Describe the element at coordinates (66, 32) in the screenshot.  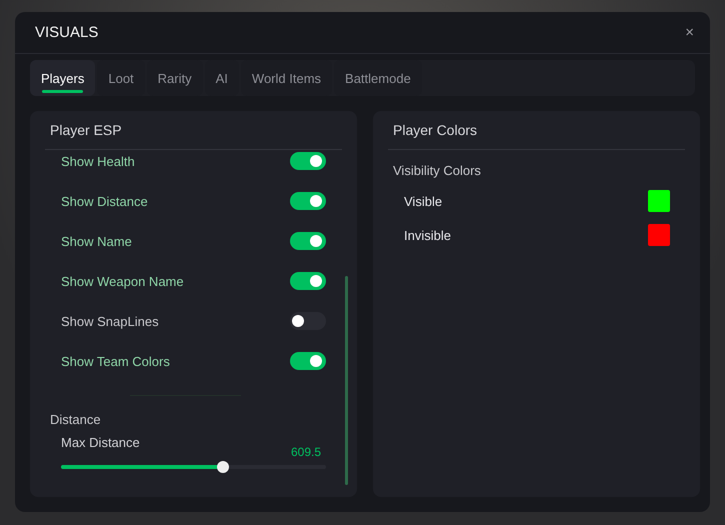
I see `window-title: VISUALS` at that location.